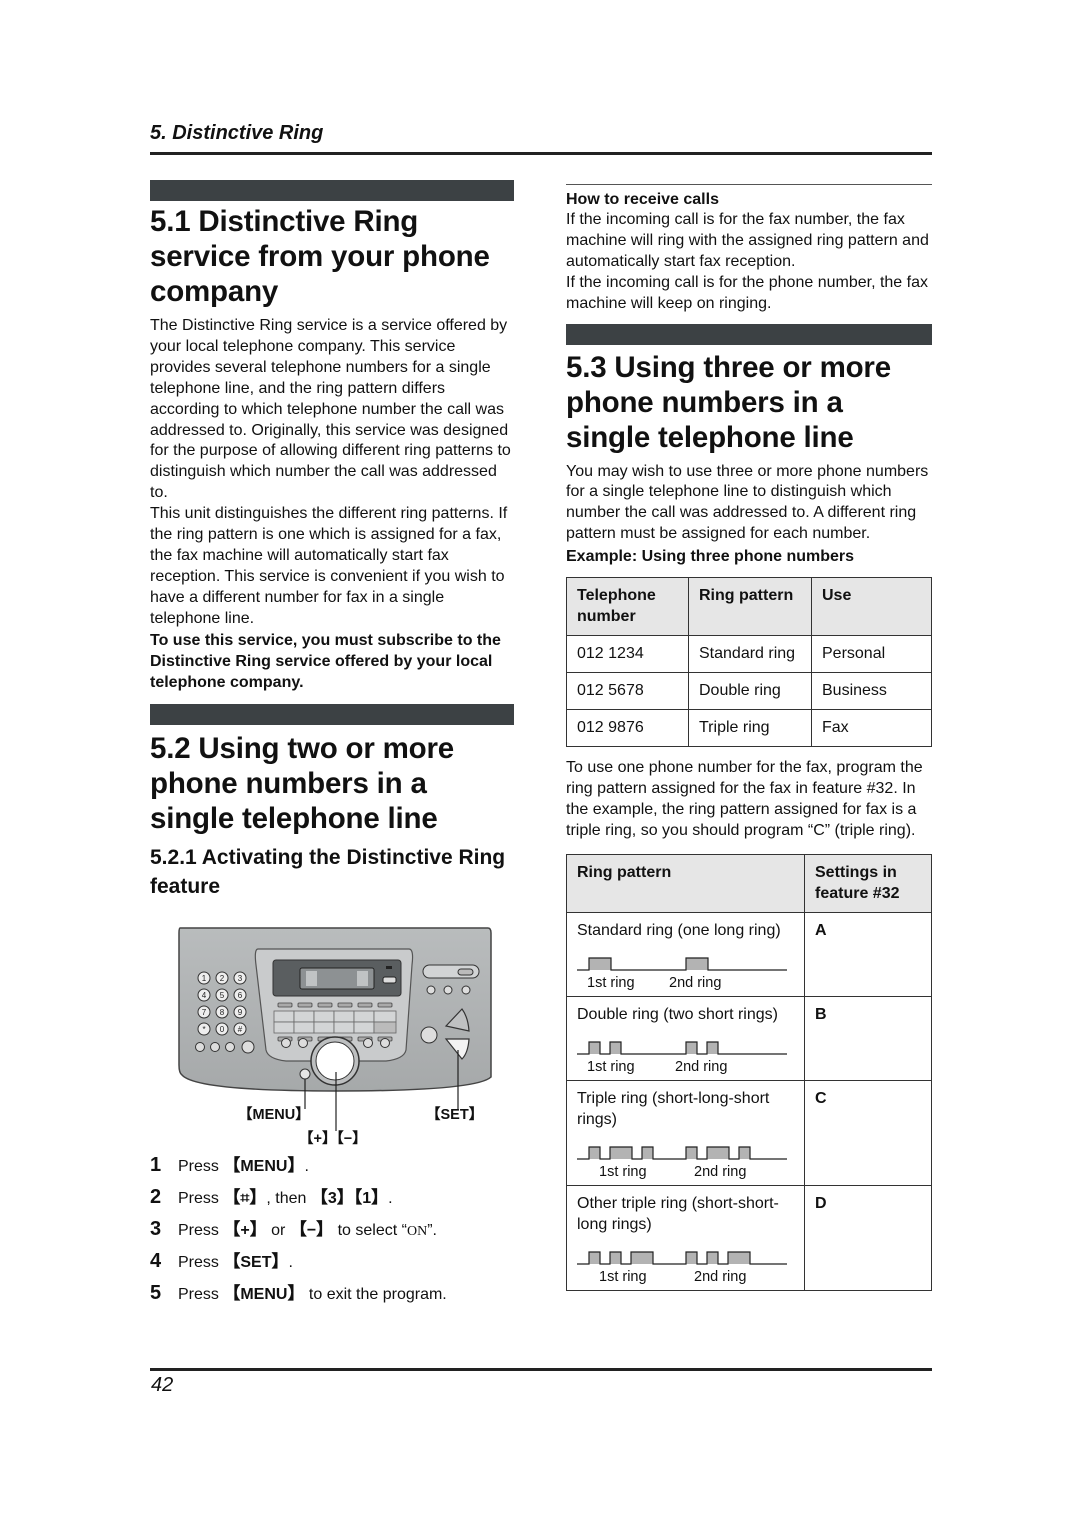 This screenshot has width=1080, height=1528. What do you see at coordinates (868, 883) in the screenshot?
I see `column-header: Settings in feature #32` at bounding box center [868, 883].